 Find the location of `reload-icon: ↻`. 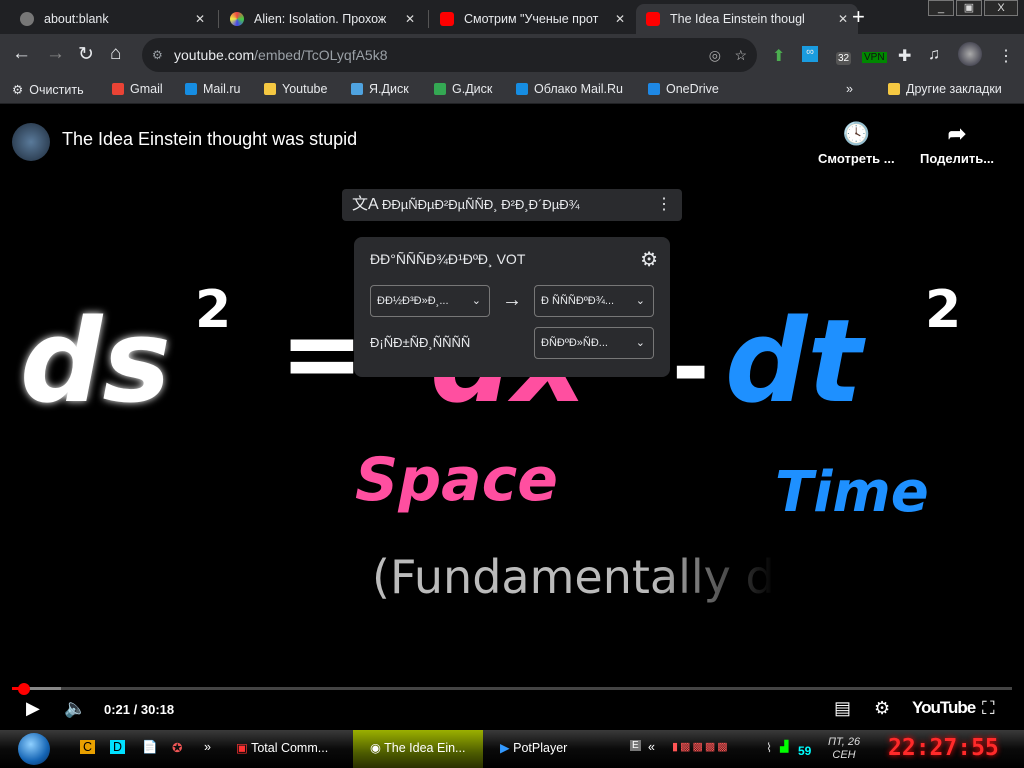

reload-icon: ↻ is located at coordinates (86, 54).